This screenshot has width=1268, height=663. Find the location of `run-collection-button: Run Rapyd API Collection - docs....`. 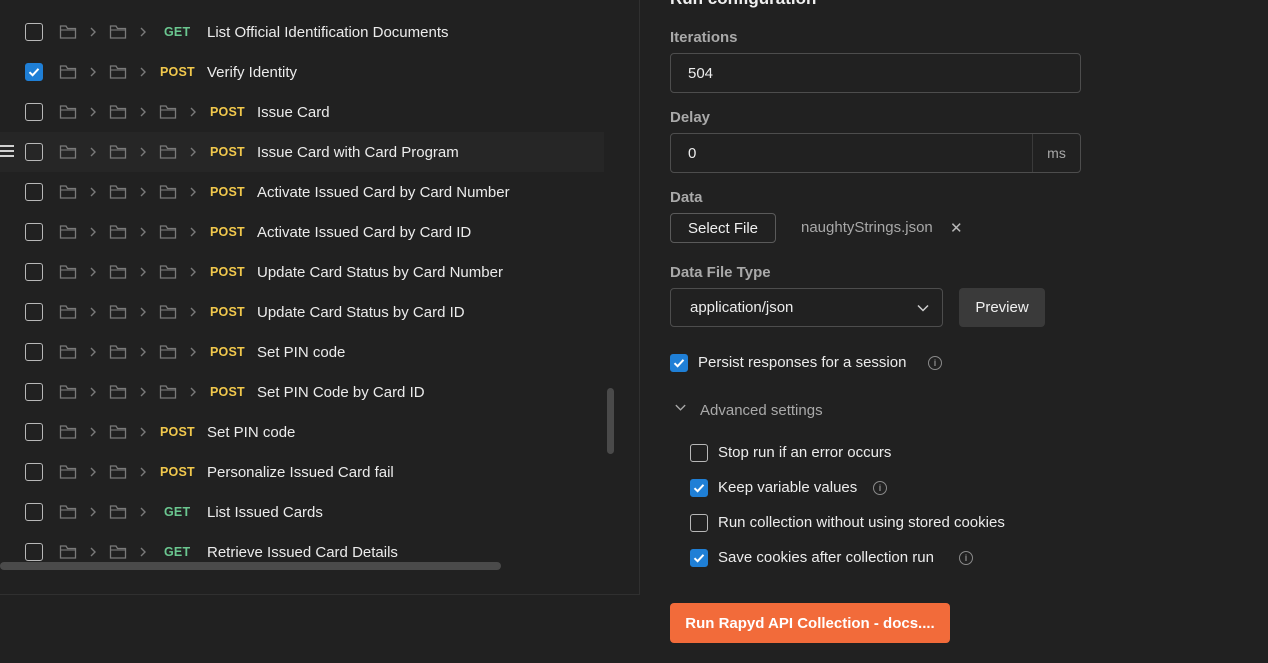

run-collection-button: Run Rapyd API Collection - docs.... is located at coordinates (810, 623).